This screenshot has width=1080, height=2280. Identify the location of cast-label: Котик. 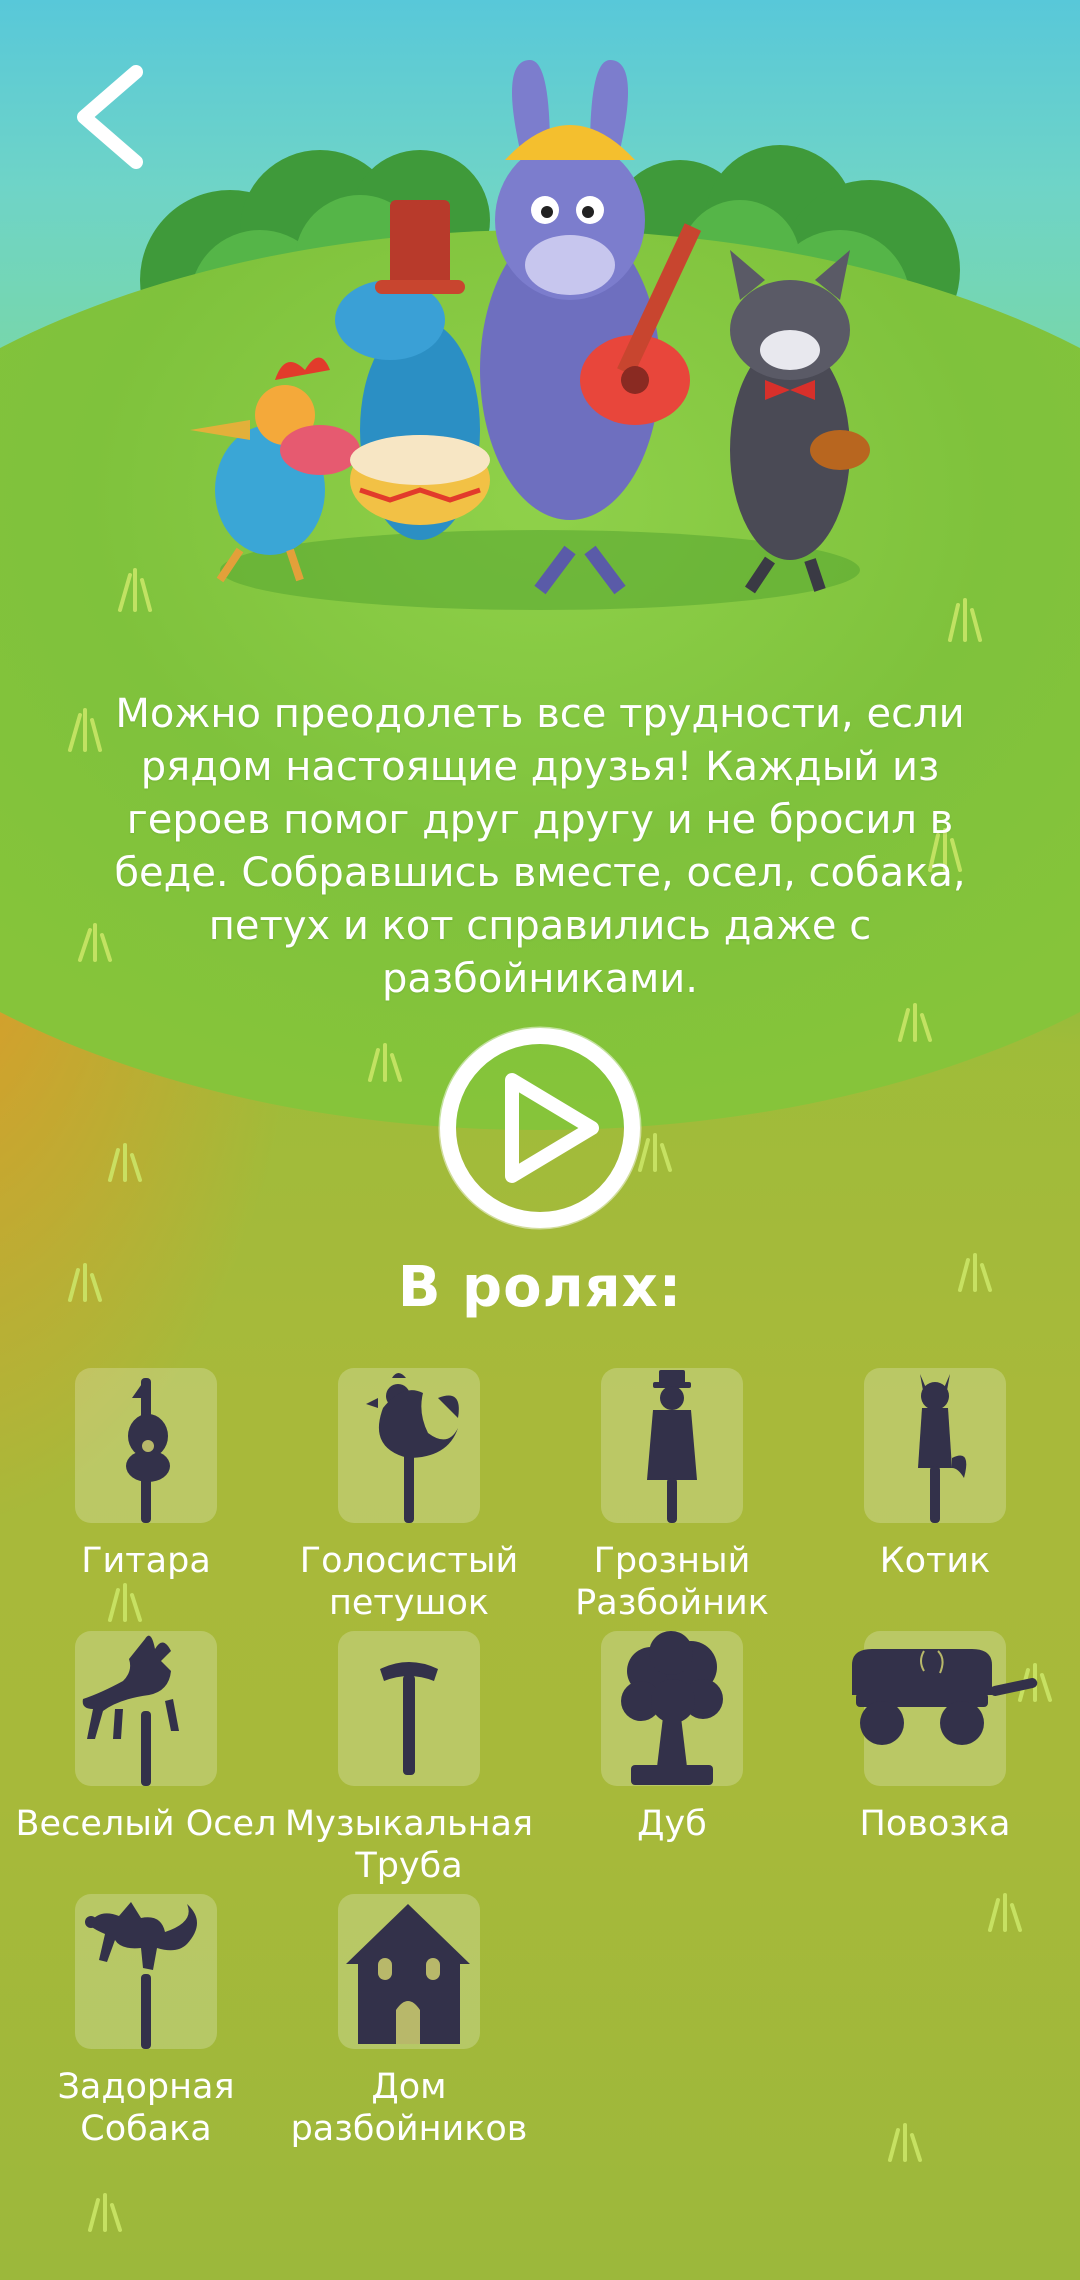
(935, 1561).